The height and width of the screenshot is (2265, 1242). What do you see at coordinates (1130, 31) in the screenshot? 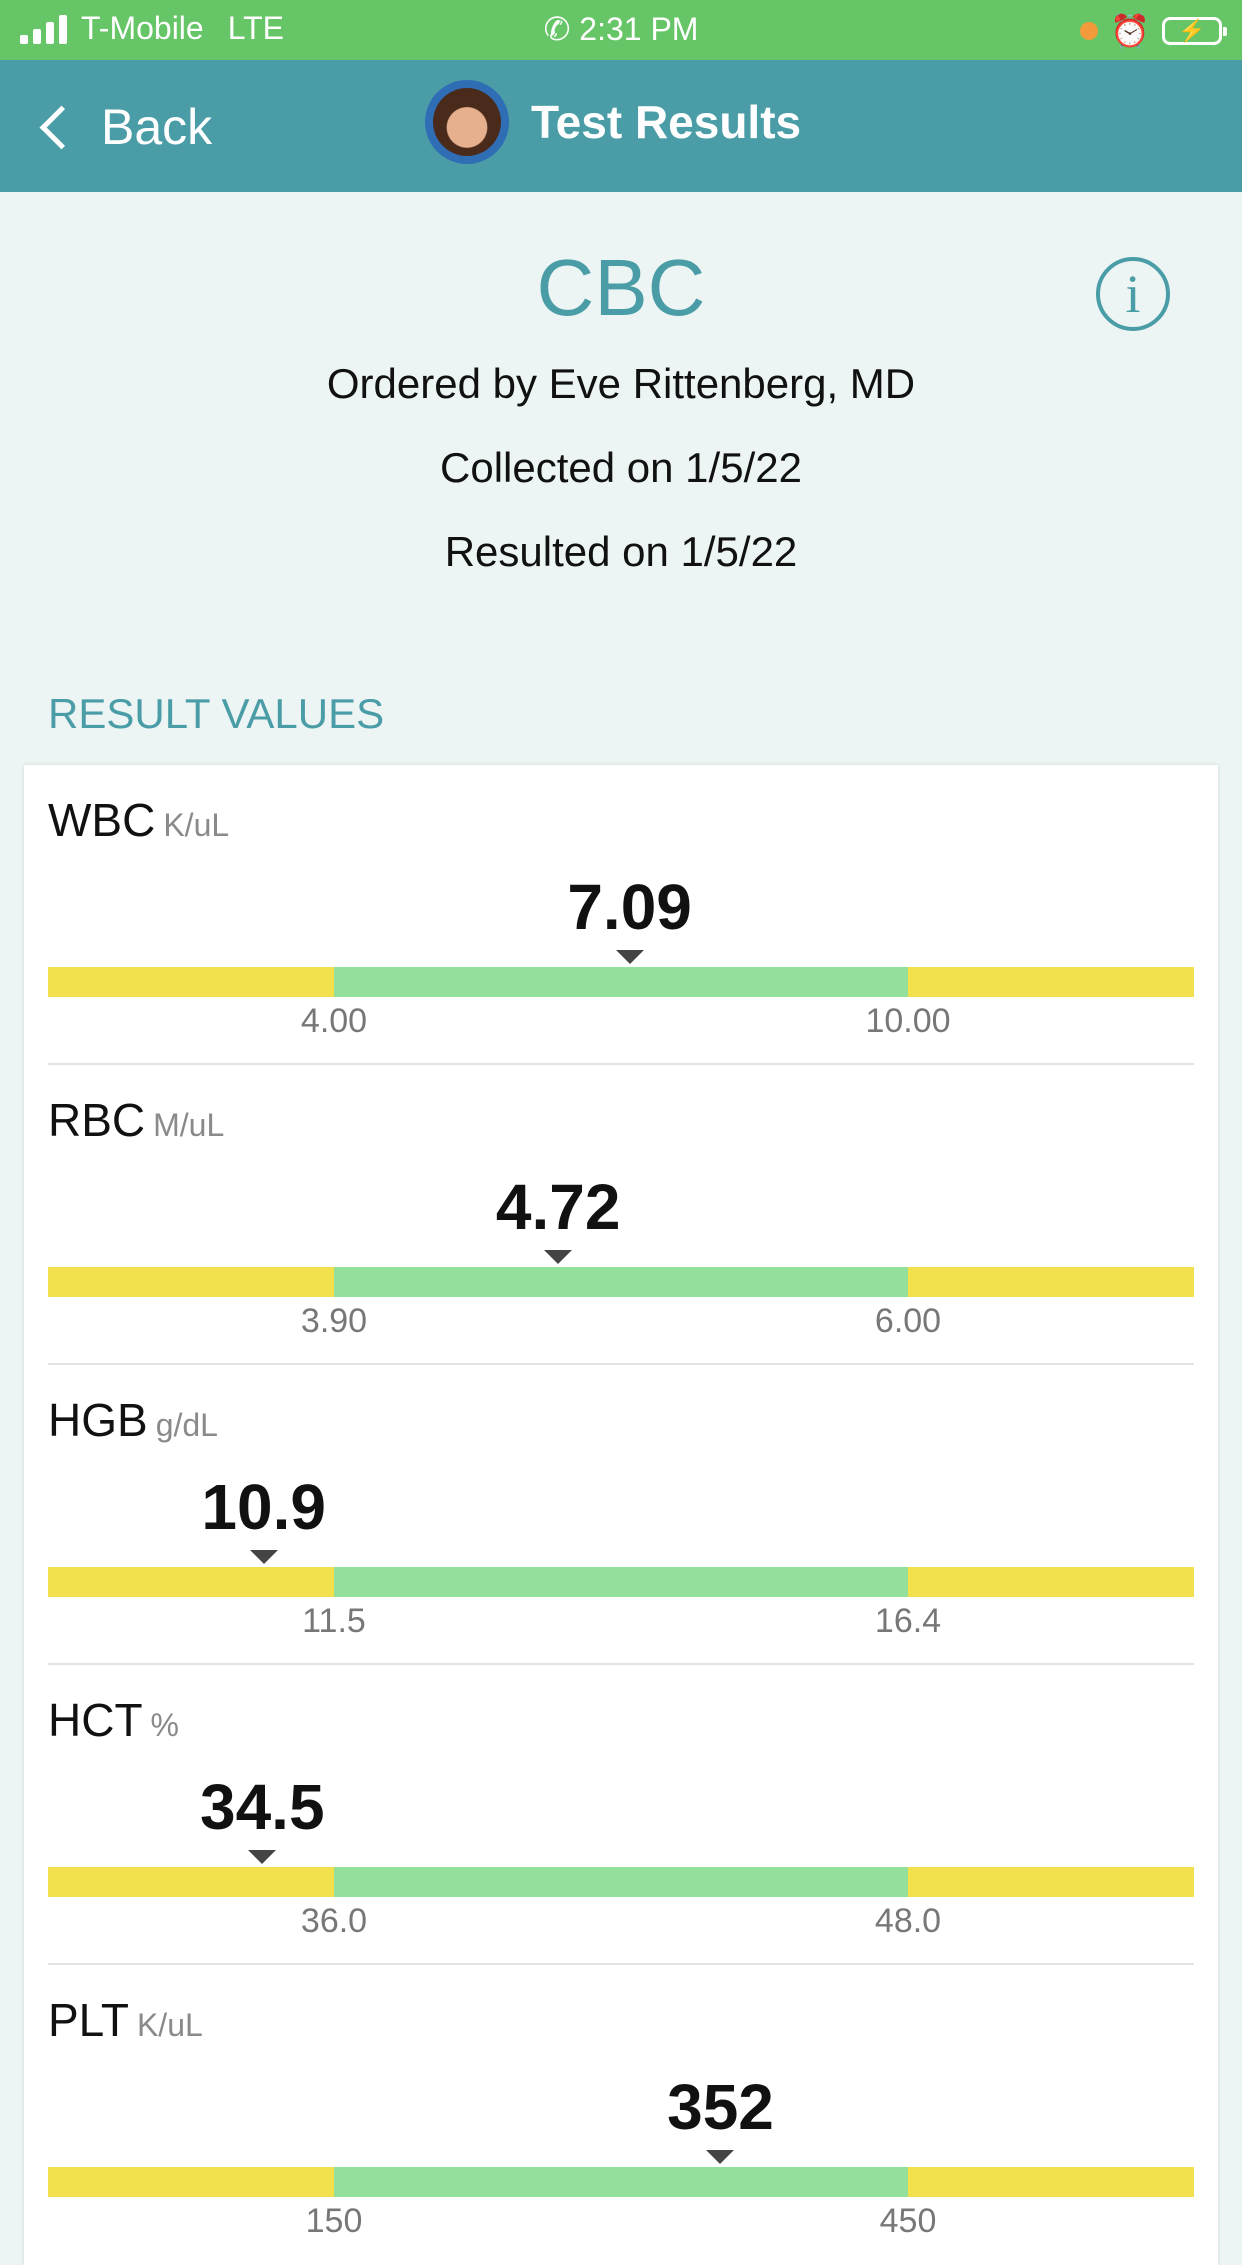
I see `alarm-icon: ⏰` at bounding box center [1130, 31].